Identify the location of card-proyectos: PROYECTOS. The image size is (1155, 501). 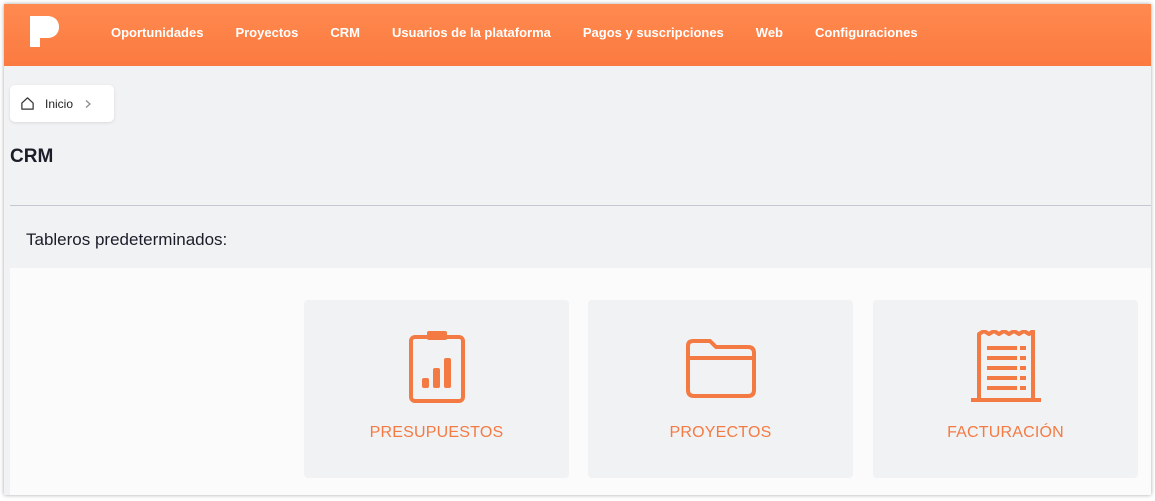
(720, 389).